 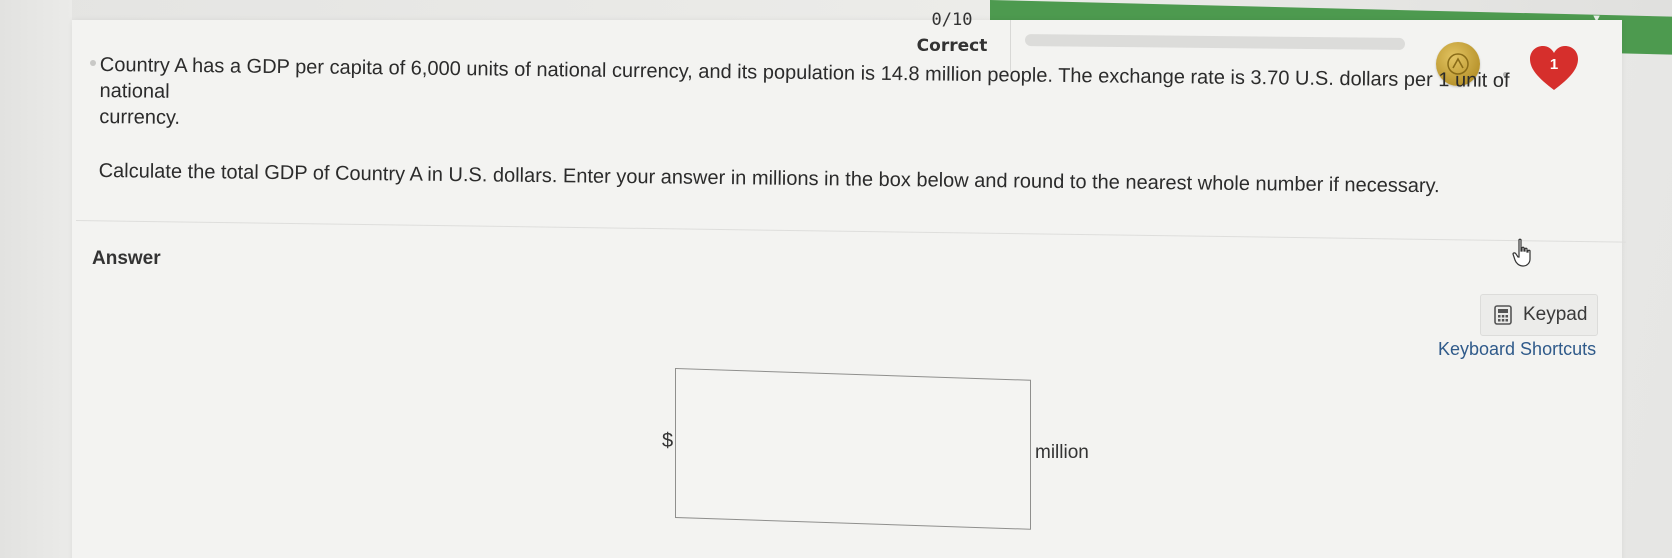 I want to click on answer-input, so click(x=853, y=449).